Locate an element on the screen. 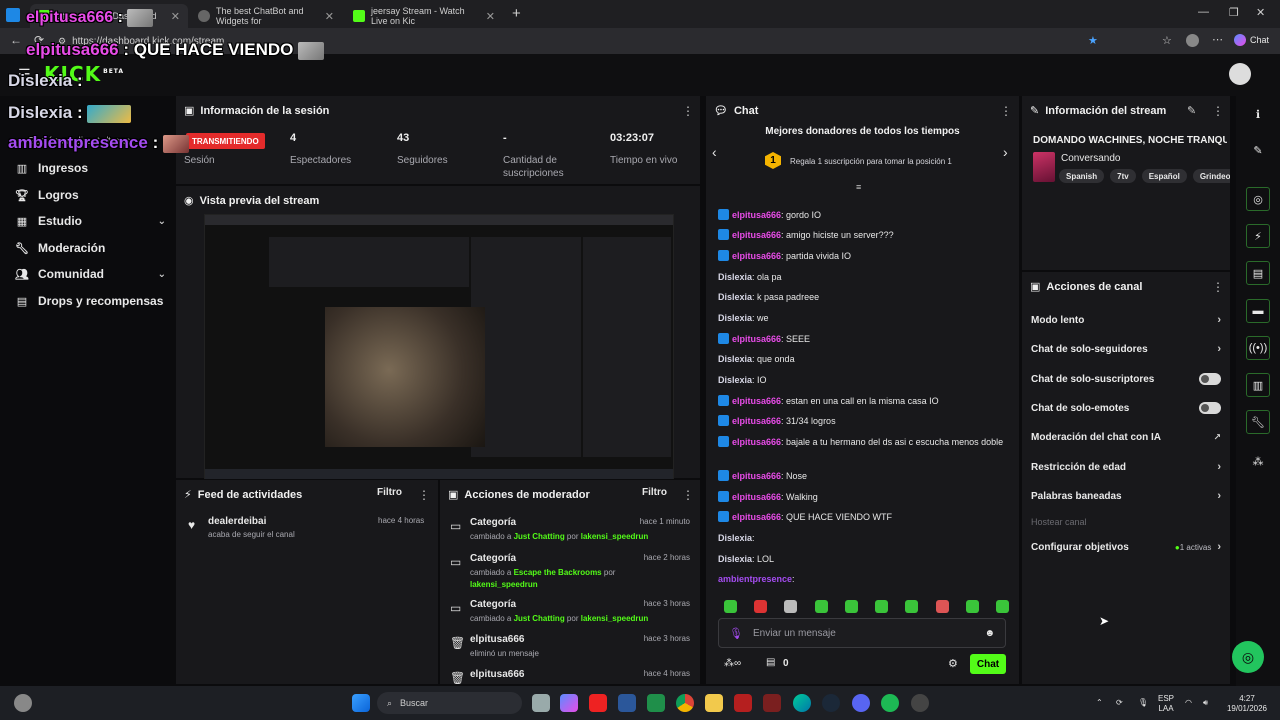  gift-icon: ▤ is located at coordinates (770, 662).